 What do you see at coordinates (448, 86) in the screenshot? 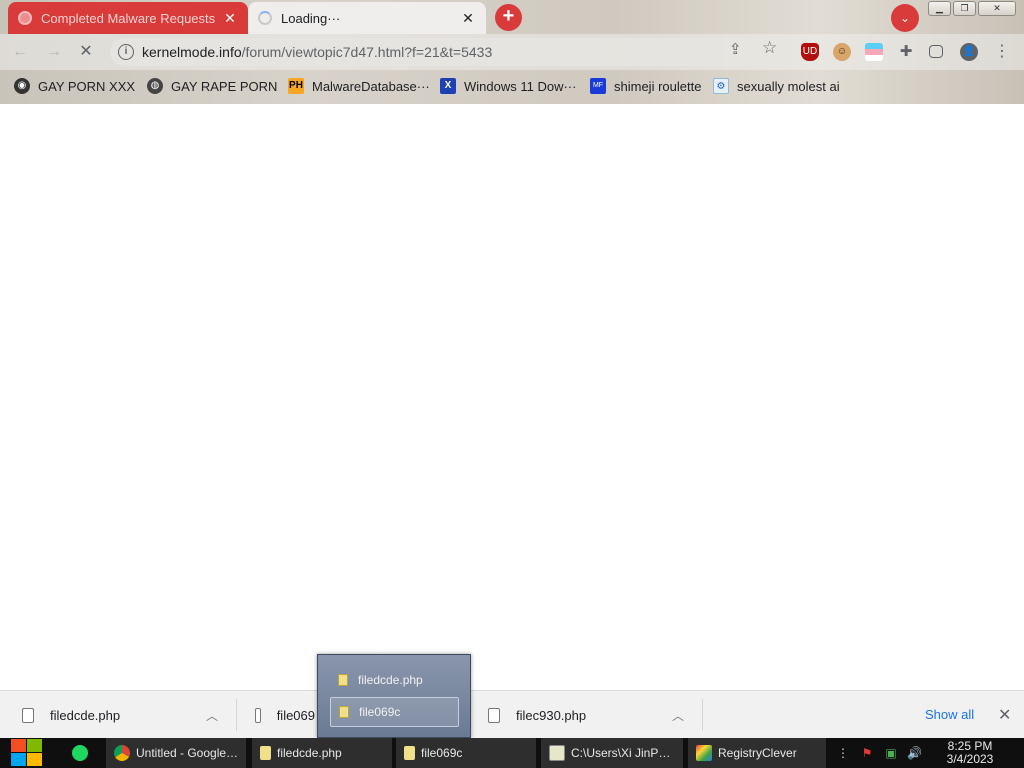
I see `x-icon: X` at bounding box center [448, 86].